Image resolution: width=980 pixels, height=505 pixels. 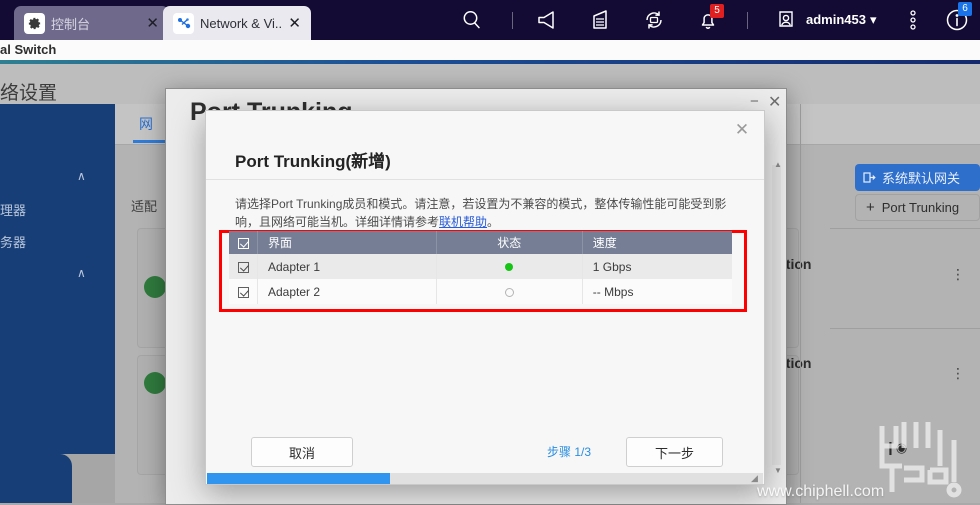 What do you see at coordinates (81, 176) in the screenshot?
I see `sidebar-chevron-1: ∧` at bounding box center [81, 176].